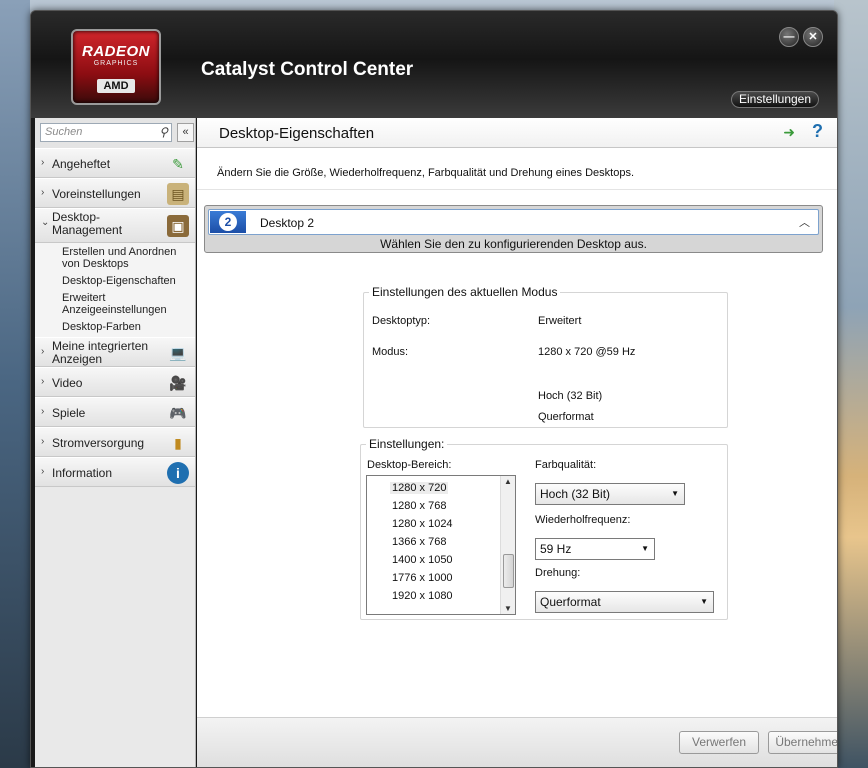 The image size is (868, 768). What do you see at coordinates (804, 222) in the screenshot?
I see `chevron-up-icon: ︿` at bounding box center [804, 222].